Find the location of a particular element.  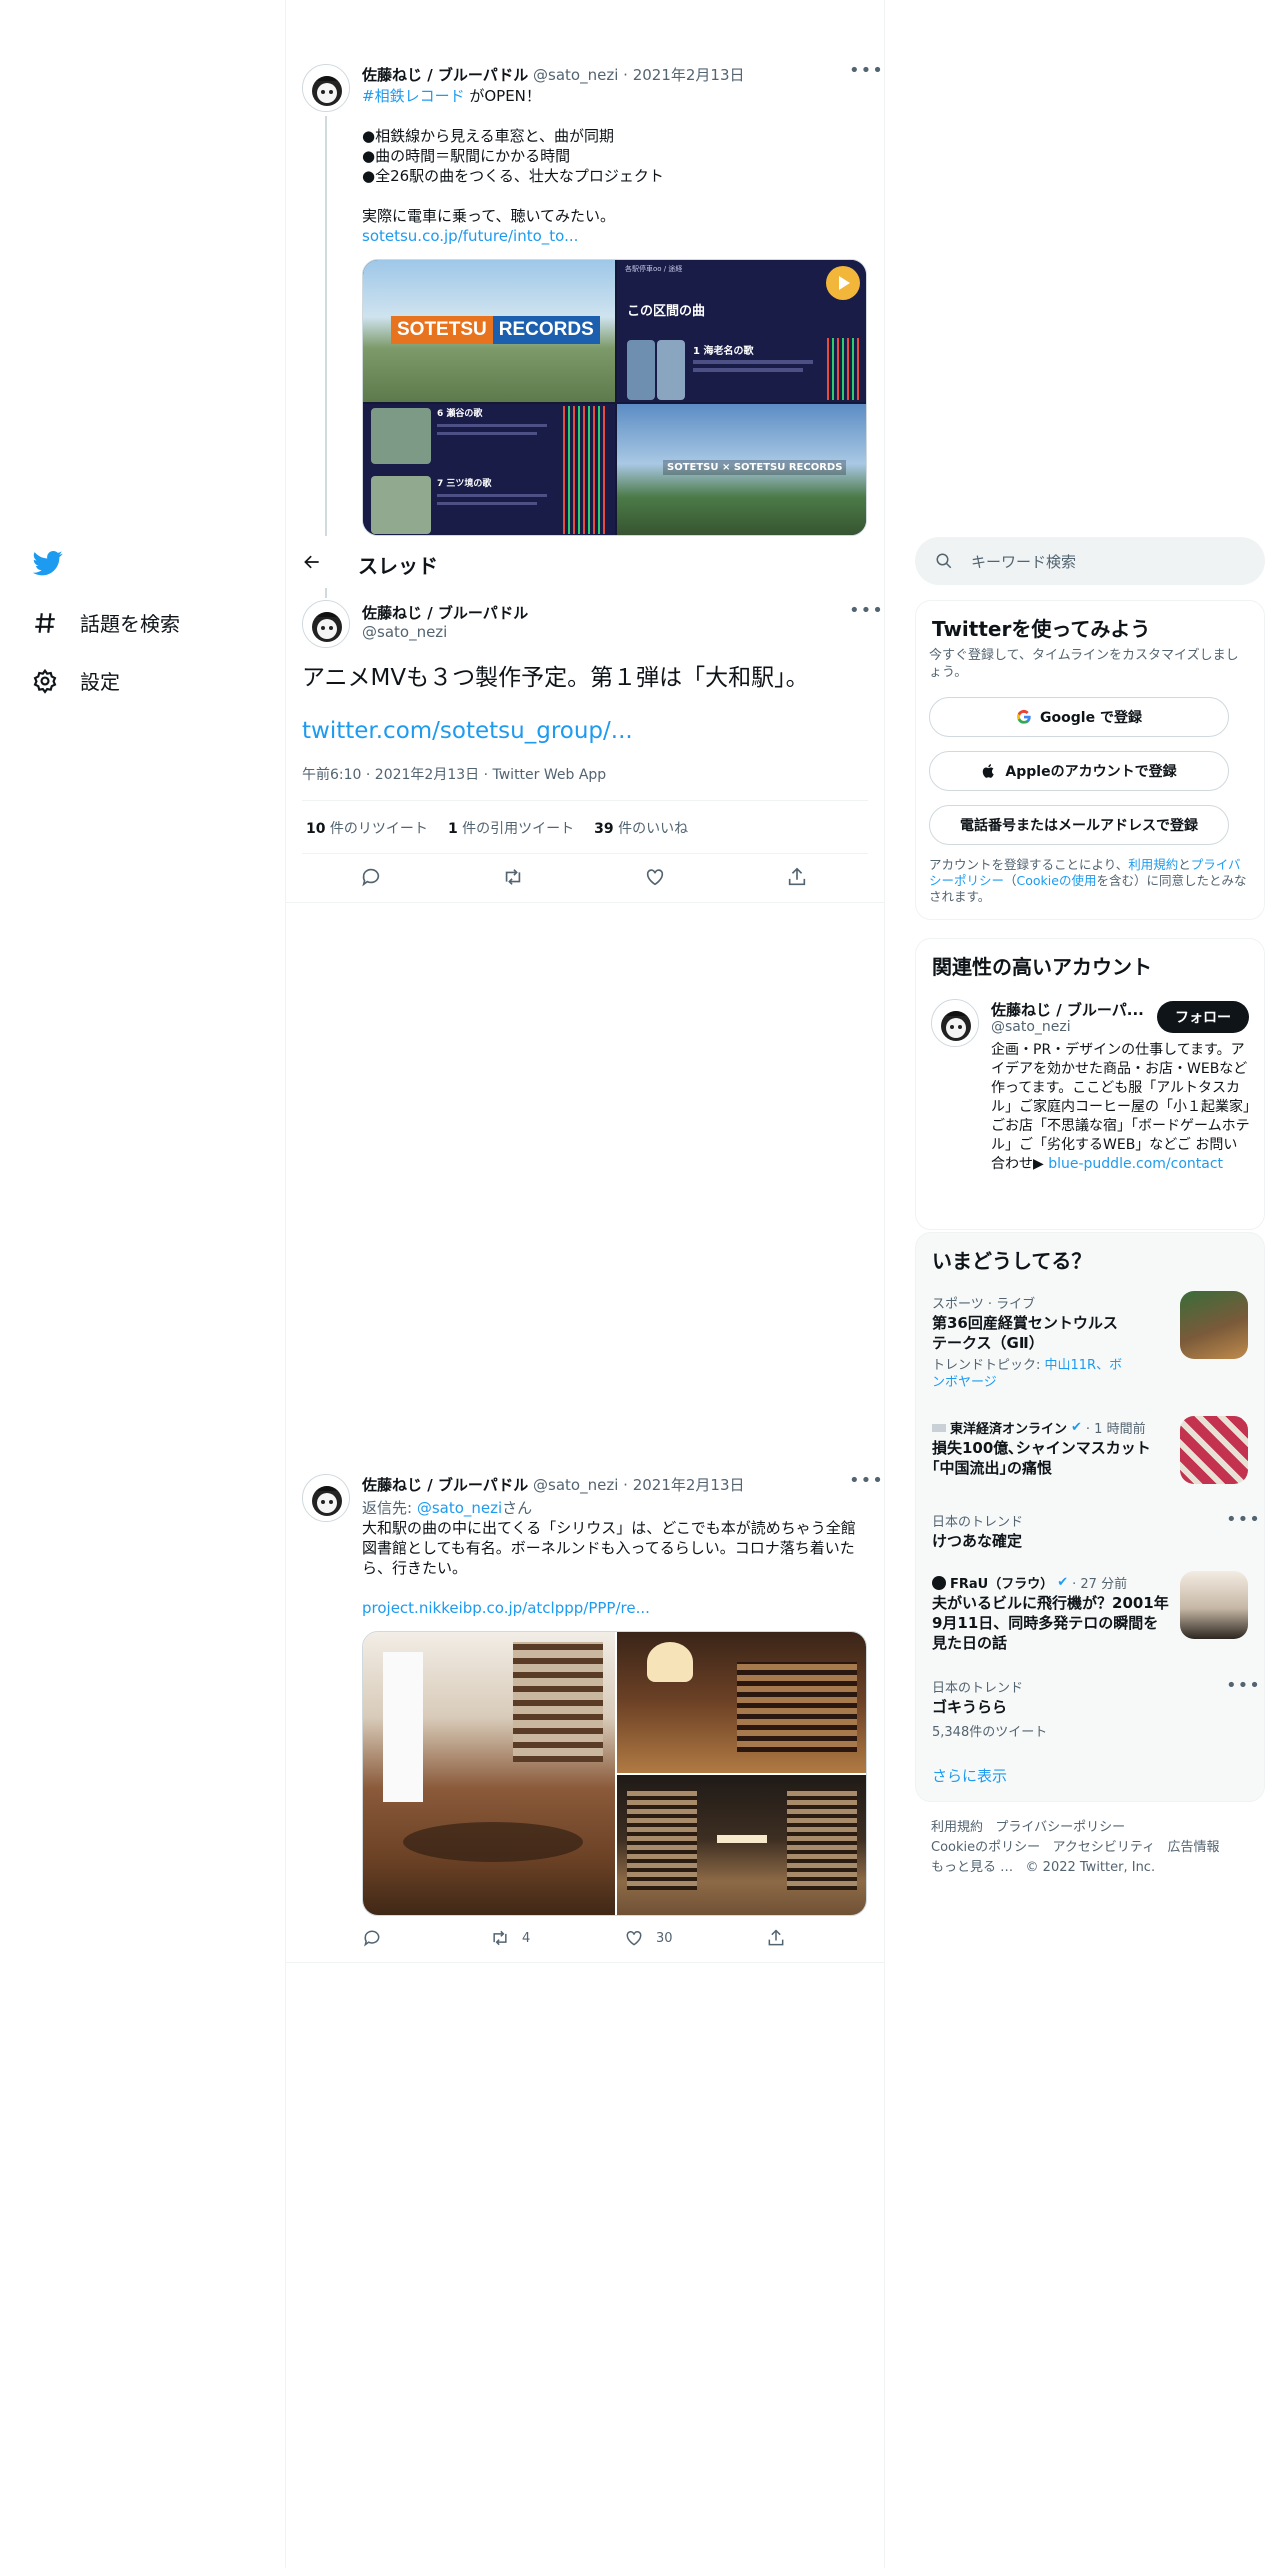

share-button is located at coordinates (776, 1938).